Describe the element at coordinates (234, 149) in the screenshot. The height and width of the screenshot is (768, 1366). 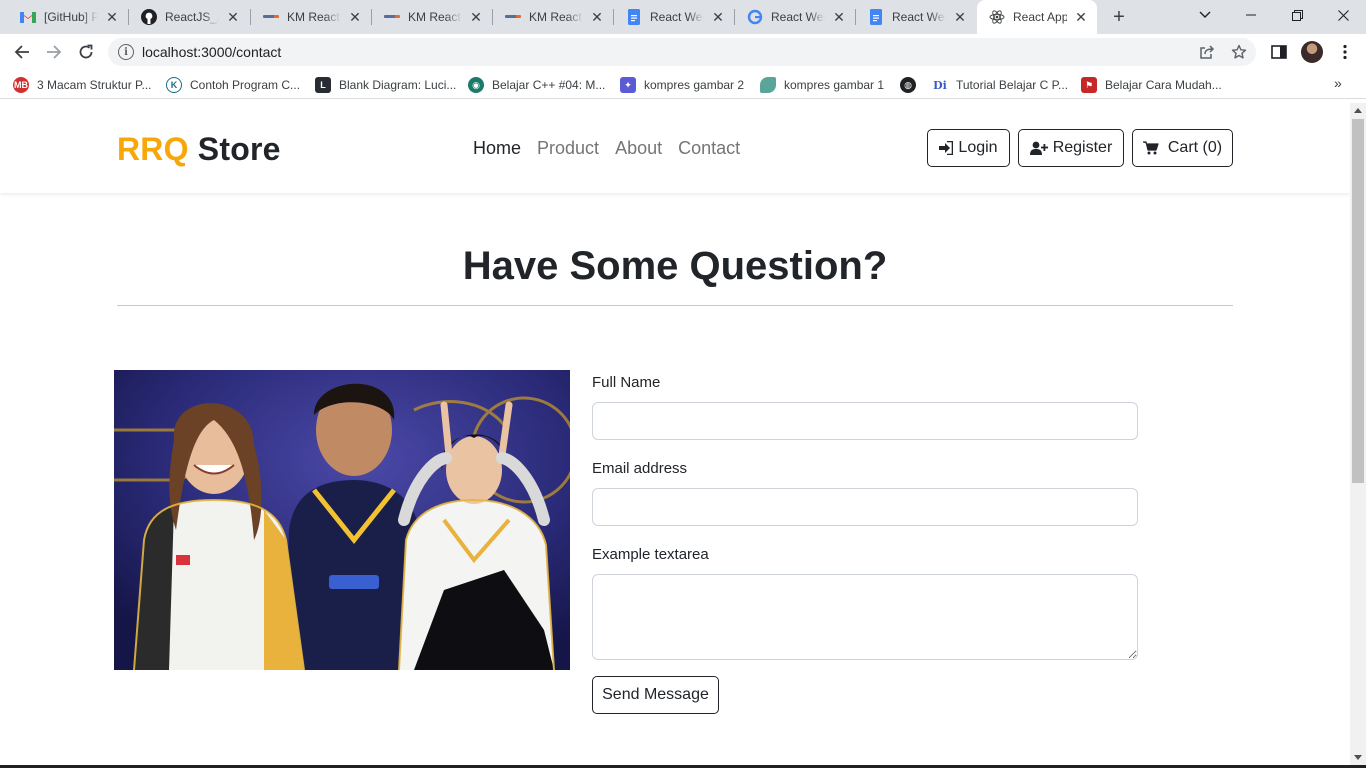
I see `brand-text: Store` at that location.